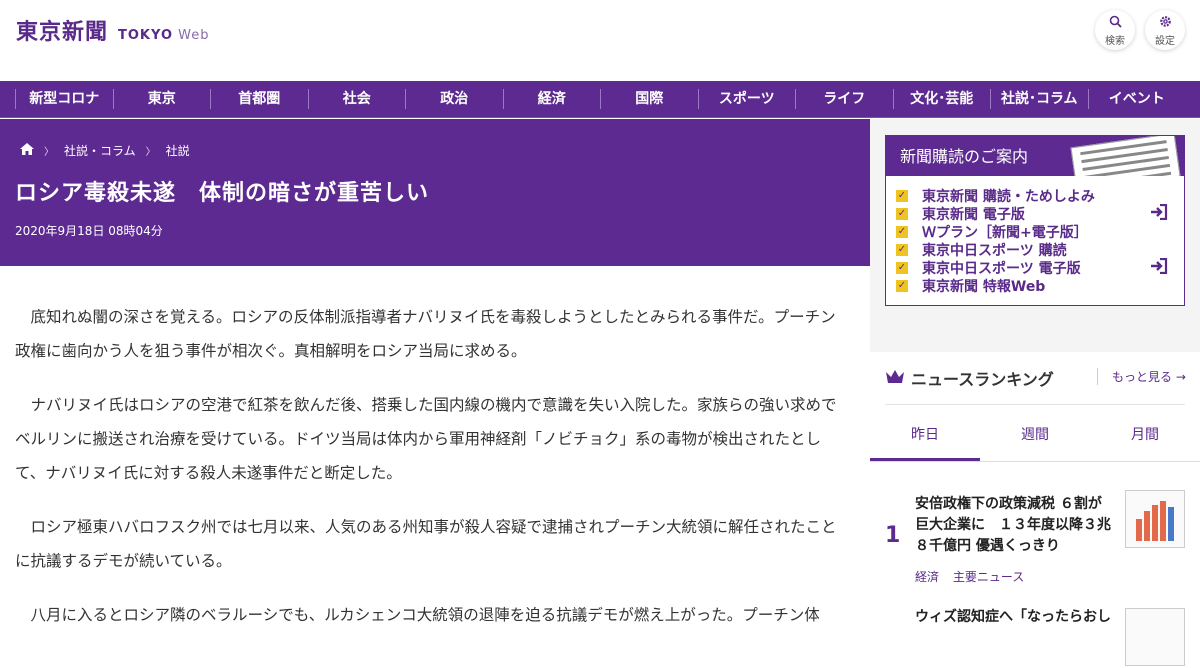  Describe the element at coordinates (1040, 213) in the screenshot. I see `subscription-item: ✓ 東京新聞 電子版` at that location.